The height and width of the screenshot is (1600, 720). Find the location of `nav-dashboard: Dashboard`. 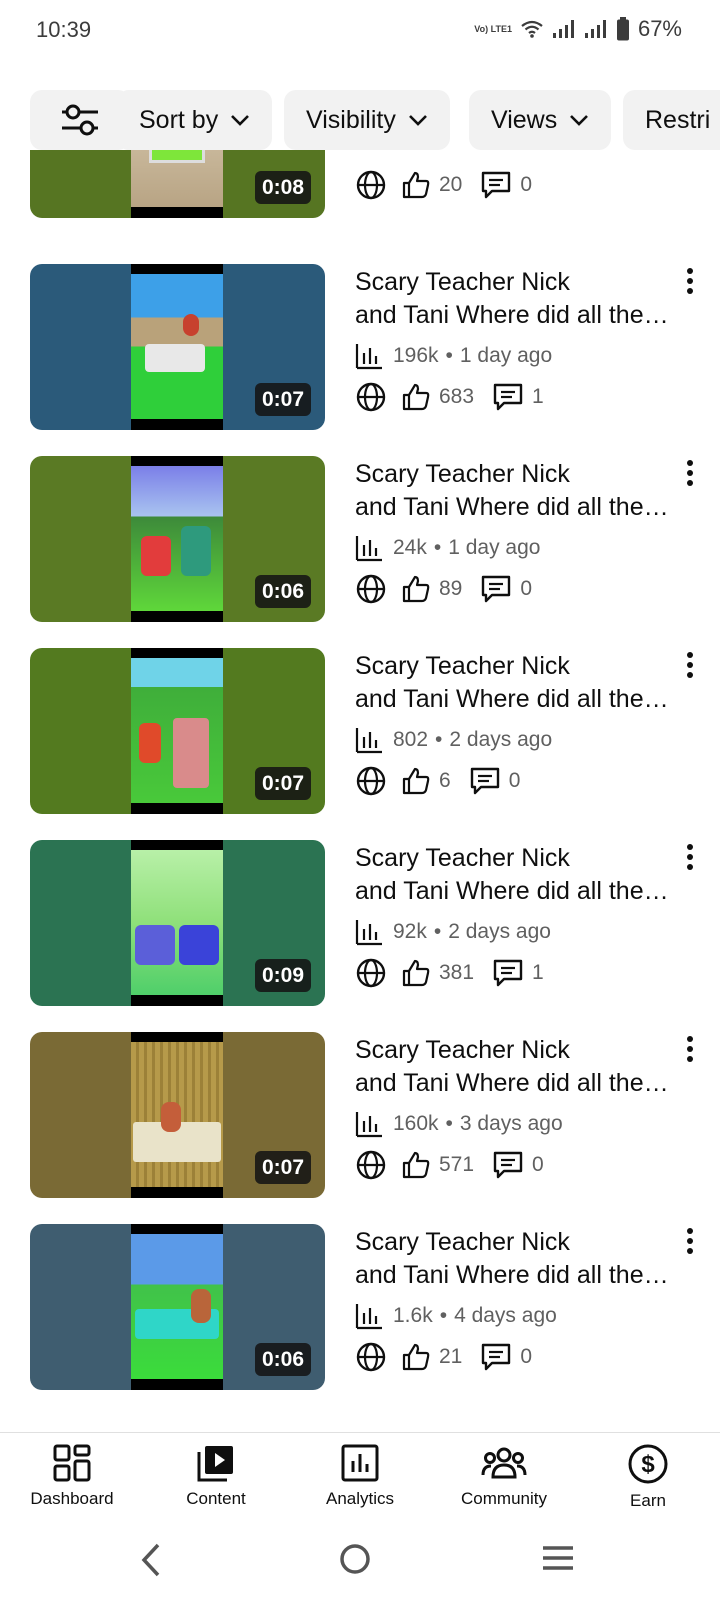

nav-dashboard: Dashboard is located at coordinates (72, 1476).